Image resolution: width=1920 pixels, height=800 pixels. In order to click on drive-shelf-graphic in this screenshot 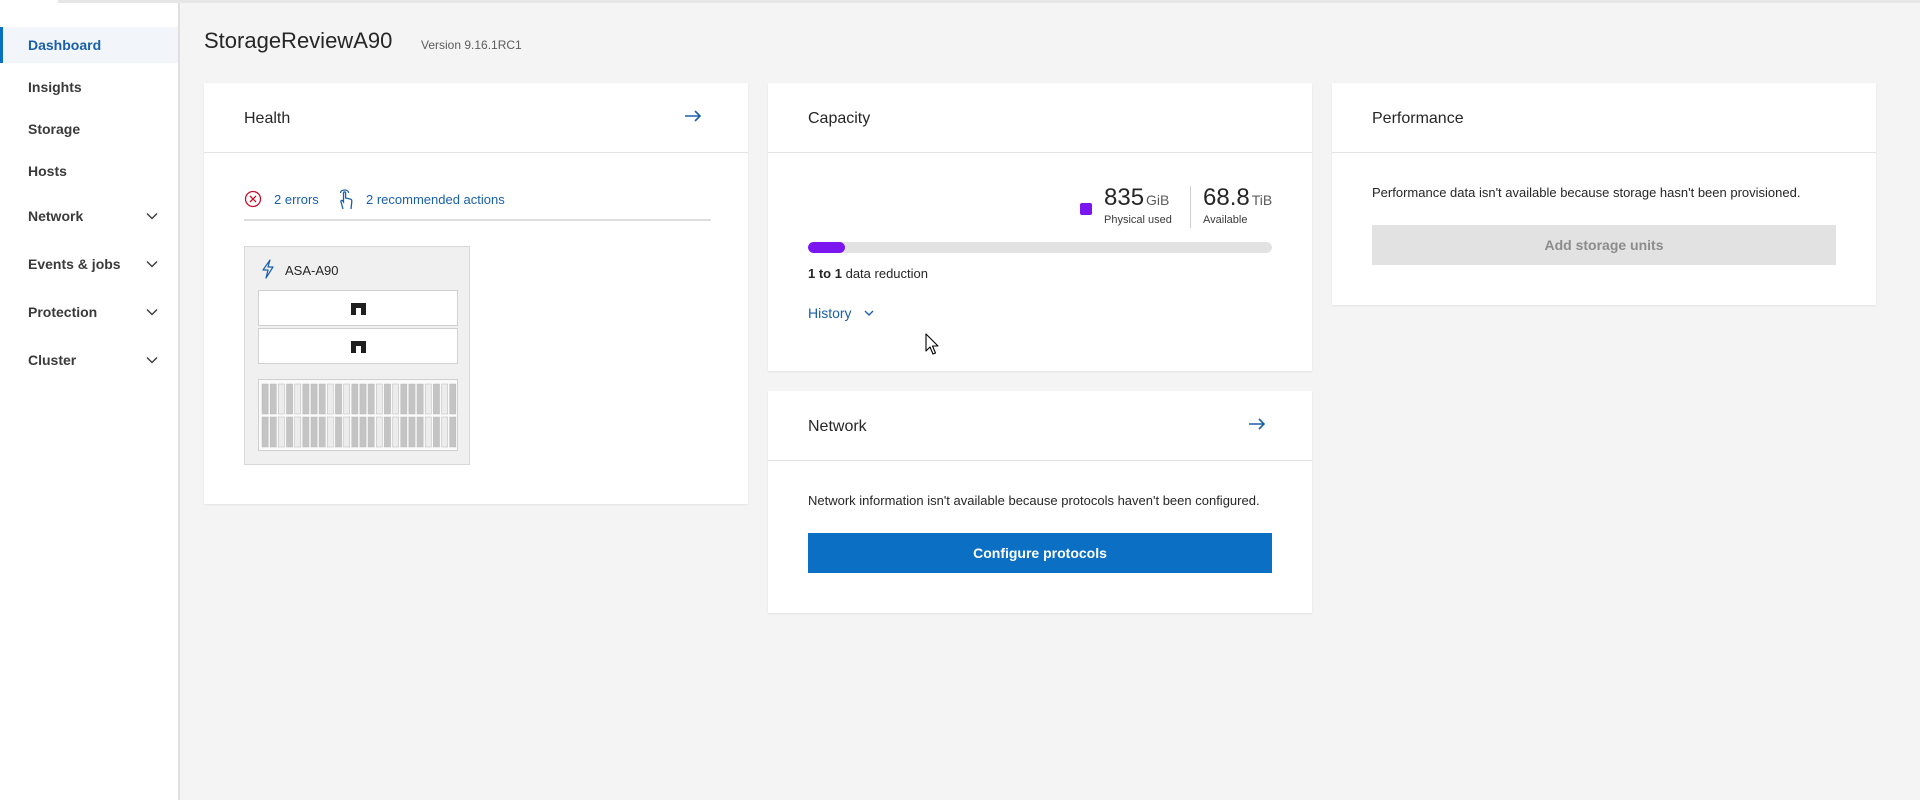, I will do `click(359, 415)`.